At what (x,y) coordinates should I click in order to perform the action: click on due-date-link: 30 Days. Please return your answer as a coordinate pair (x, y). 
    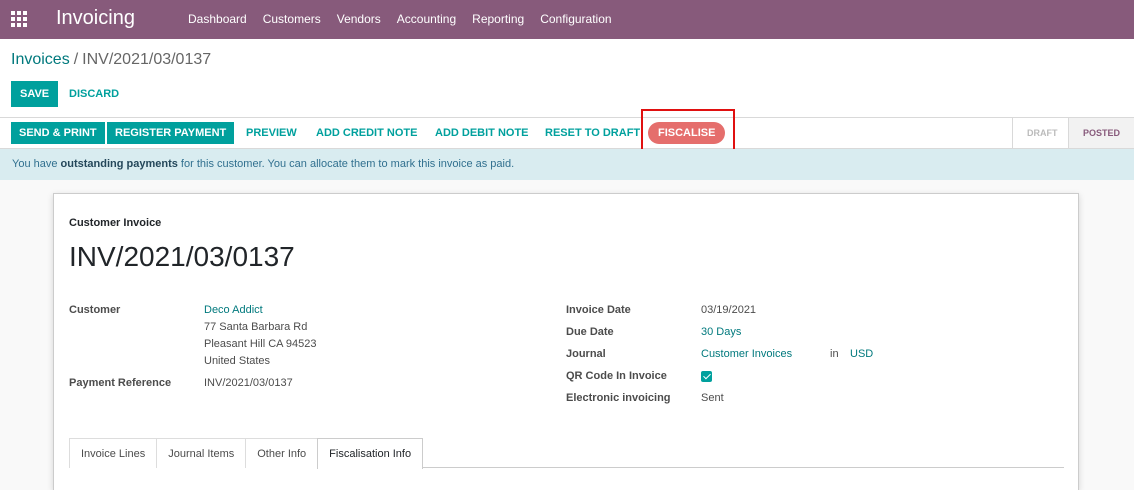
    Looking at the image, I should click on (721, 332).